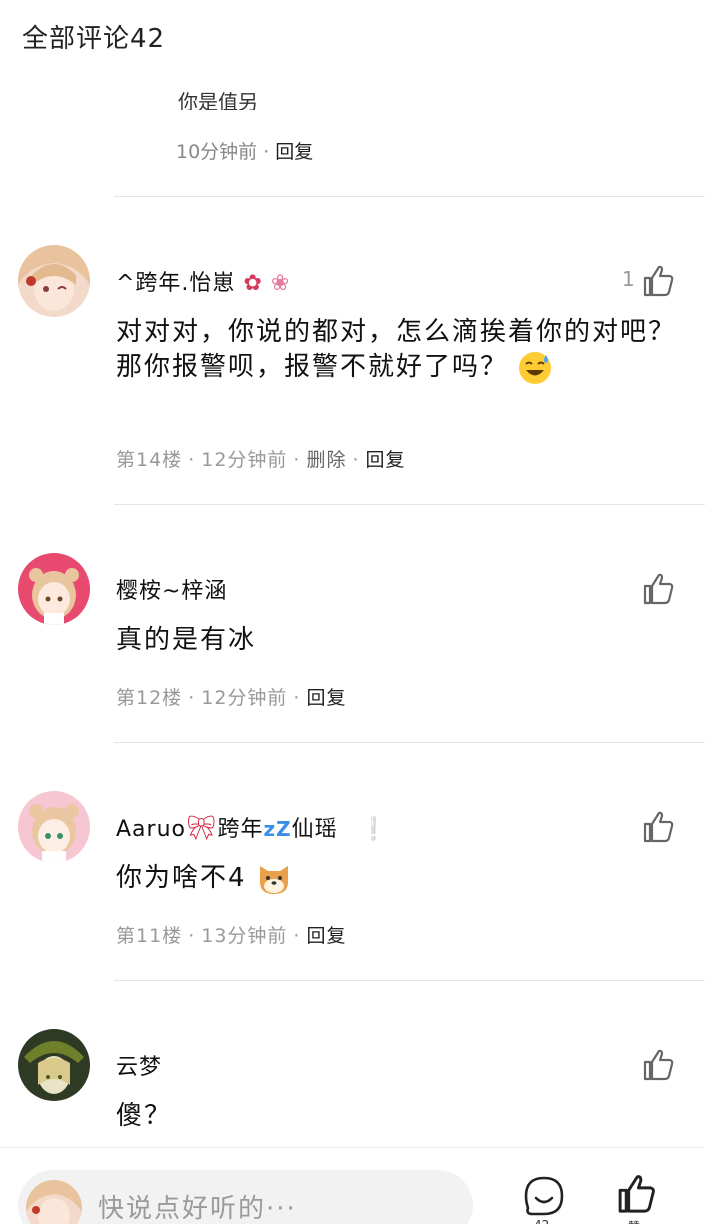 The image size is (705, 1224). I want to click on comment-meta: 第14楼 · 12分钟前 · 删除 · 回复, so click(261, 460).